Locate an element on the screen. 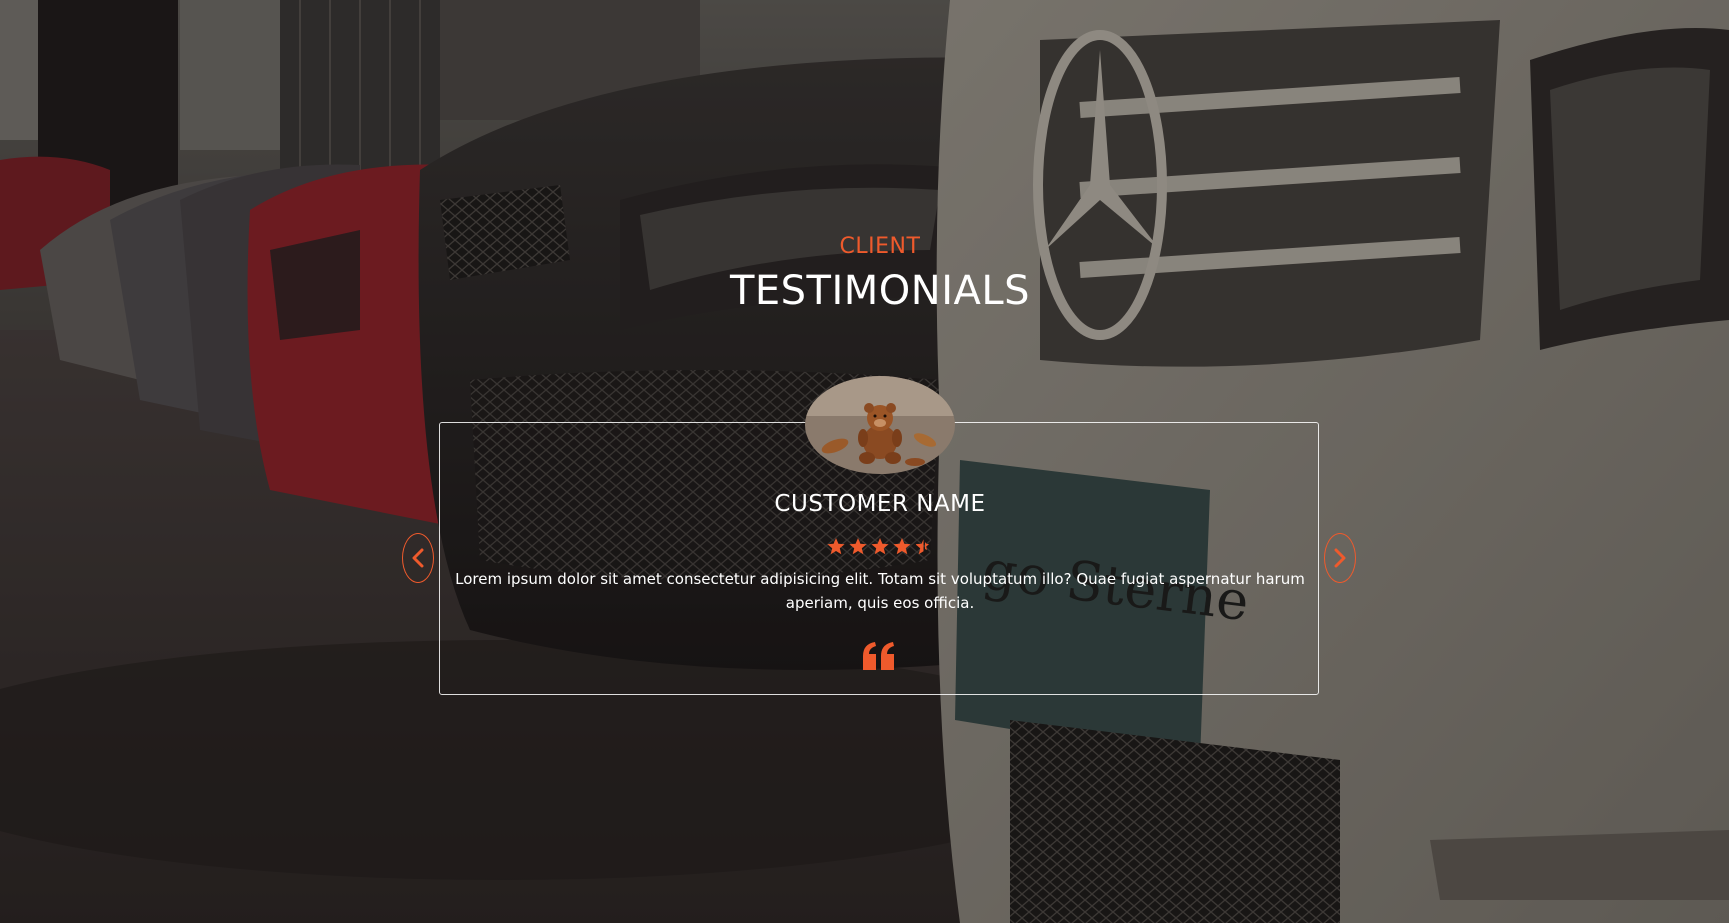  customer-avatar is located at coordinates (880, 425).